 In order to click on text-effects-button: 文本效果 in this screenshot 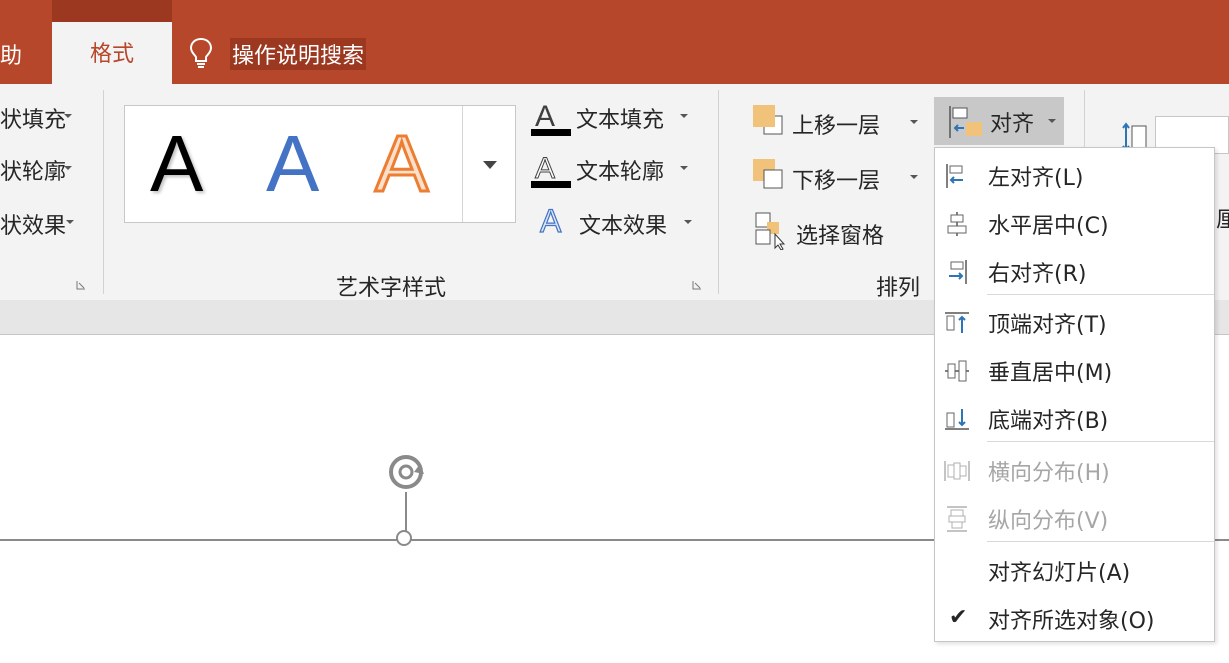, I will do `click(623, 224)`.